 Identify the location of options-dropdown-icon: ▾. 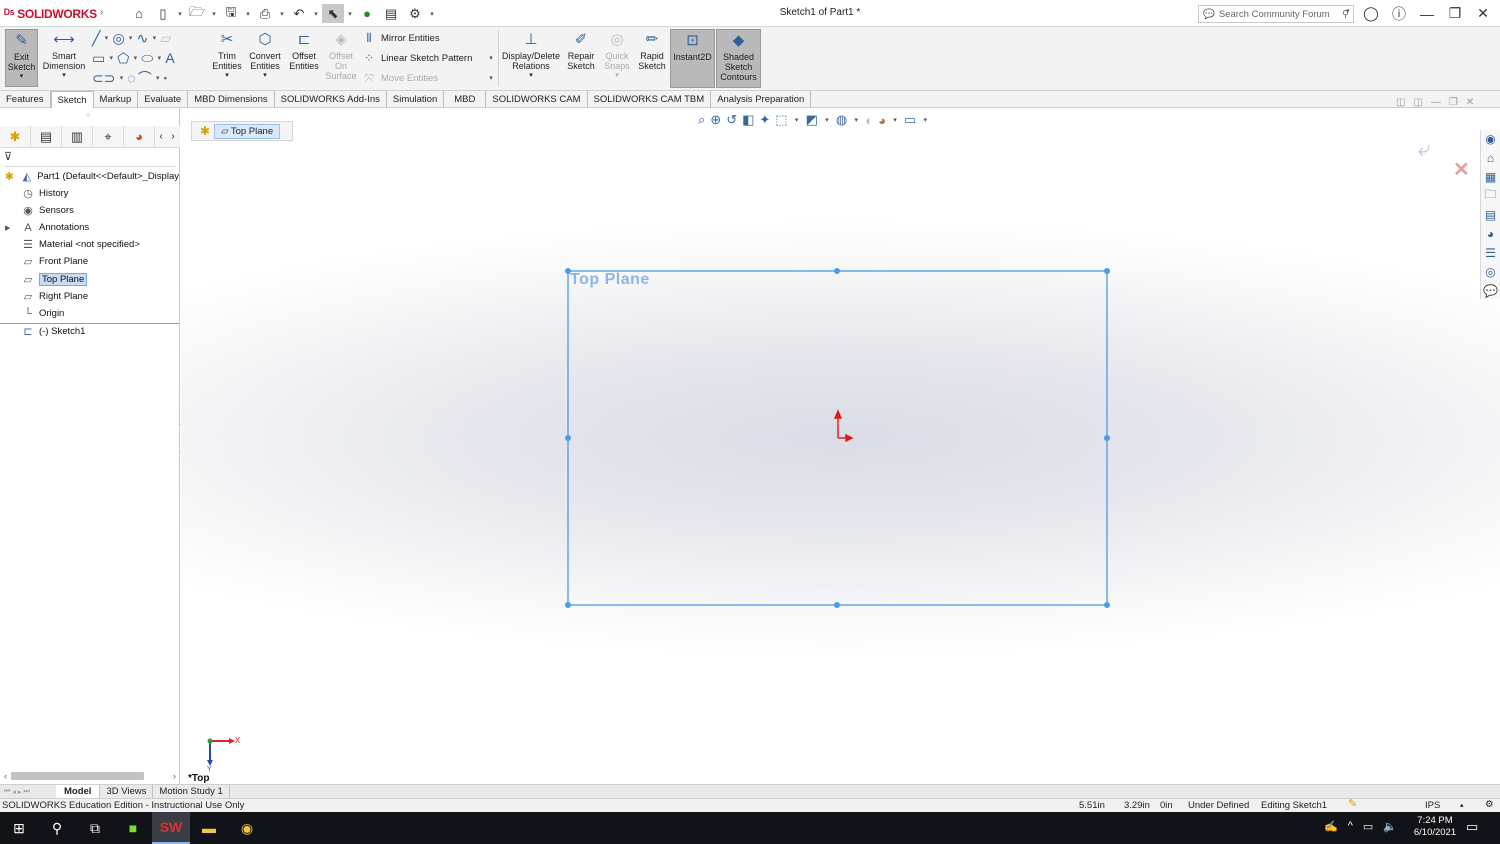
(432, 14).